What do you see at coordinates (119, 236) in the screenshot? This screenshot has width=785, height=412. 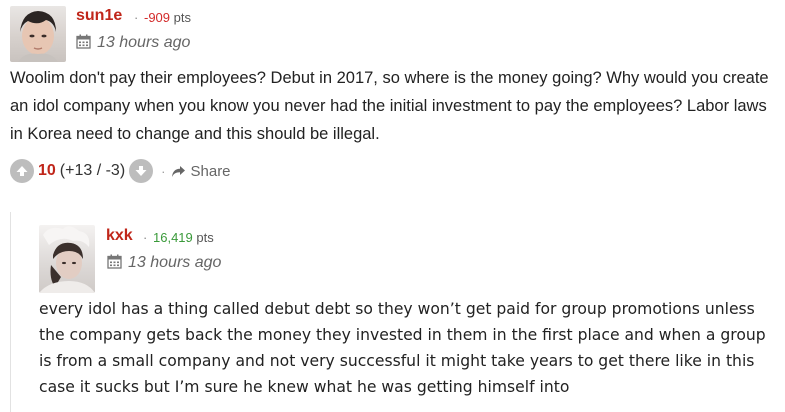 I see `username-link: kxk` at bounding box center [119, 236].